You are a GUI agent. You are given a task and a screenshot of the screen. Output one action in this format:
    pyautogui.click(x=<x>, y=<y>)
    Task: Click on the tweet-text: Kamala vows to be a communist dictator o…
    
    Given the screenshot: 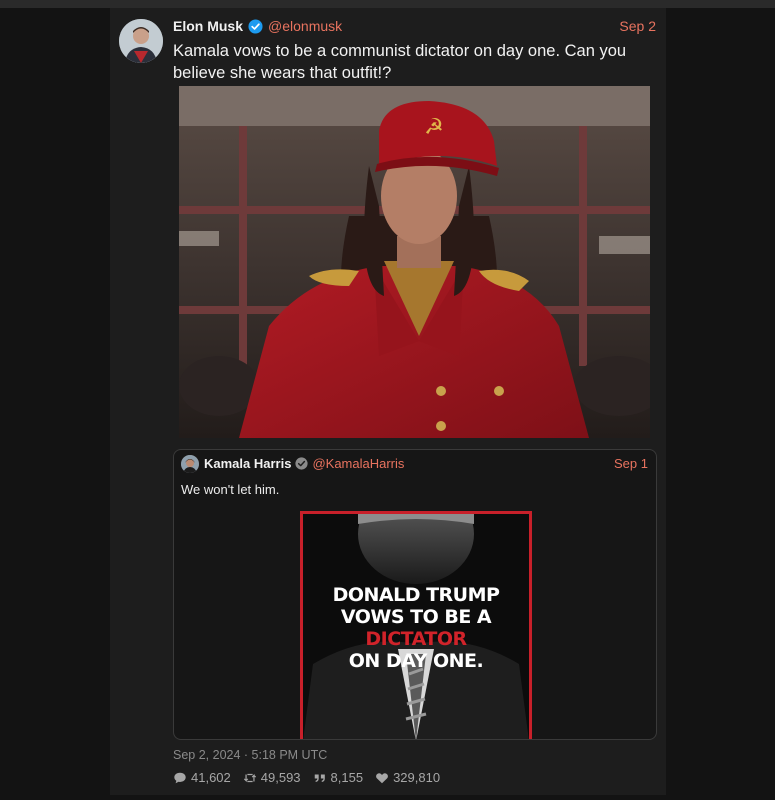 What is the action you would take?
    pyautogui.click(x=400, y=62)
    